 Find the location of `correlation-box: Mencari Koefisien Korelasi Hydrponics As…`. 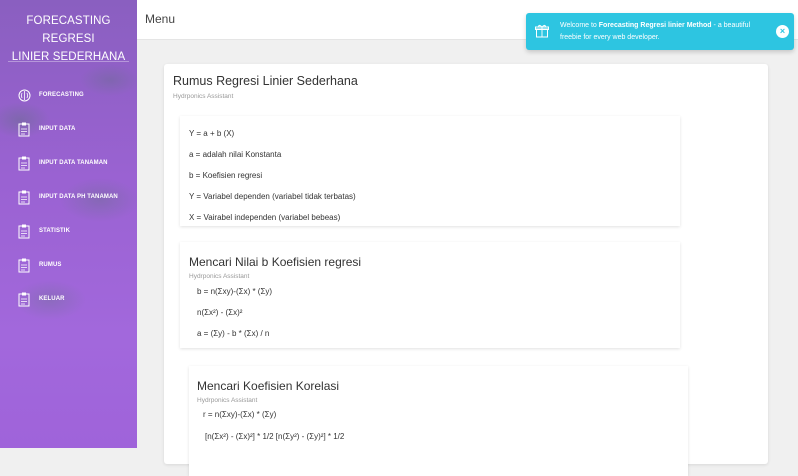

correlation-box: Mencari Koefisien Korelasi Hydrponics As… is located at coordinates (438, 421).